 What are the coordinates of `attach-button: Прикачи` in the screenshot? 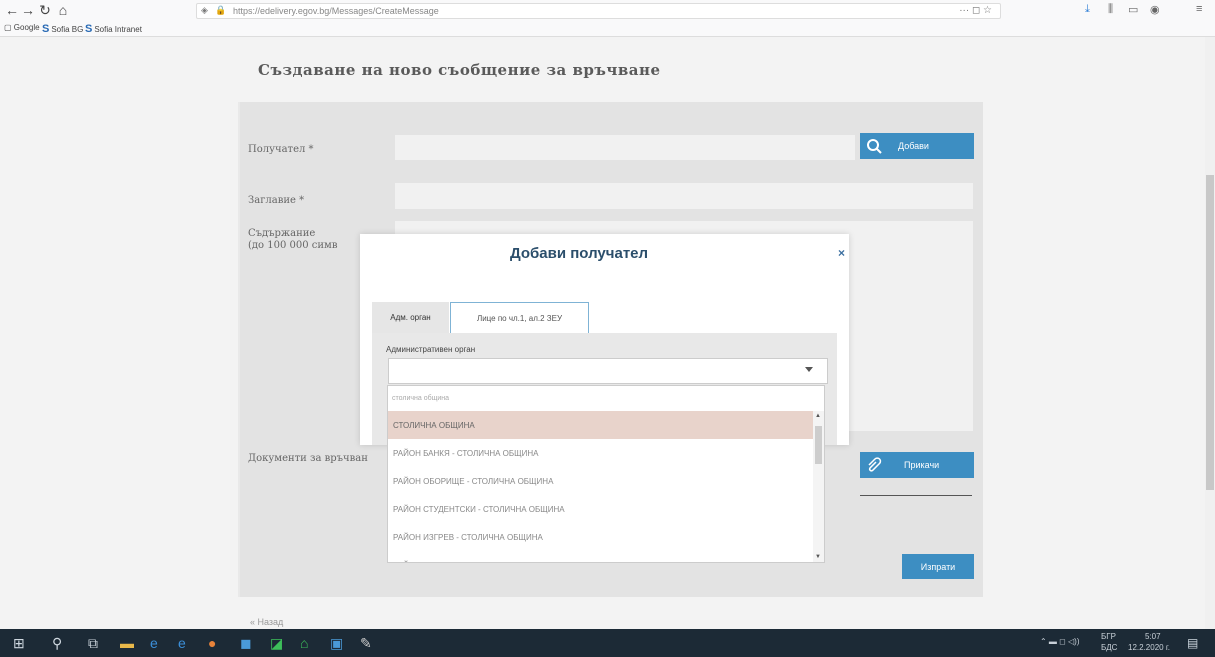 It's located at (917, 465).